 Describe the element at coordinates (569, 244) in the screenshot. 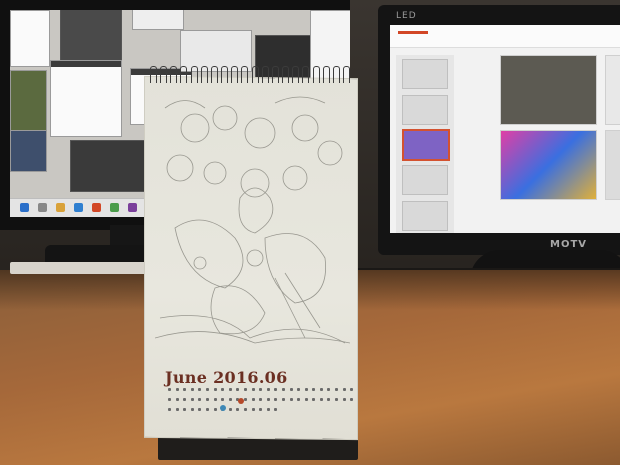

I see `monitor-brand-bottom: MOTV` at that location.